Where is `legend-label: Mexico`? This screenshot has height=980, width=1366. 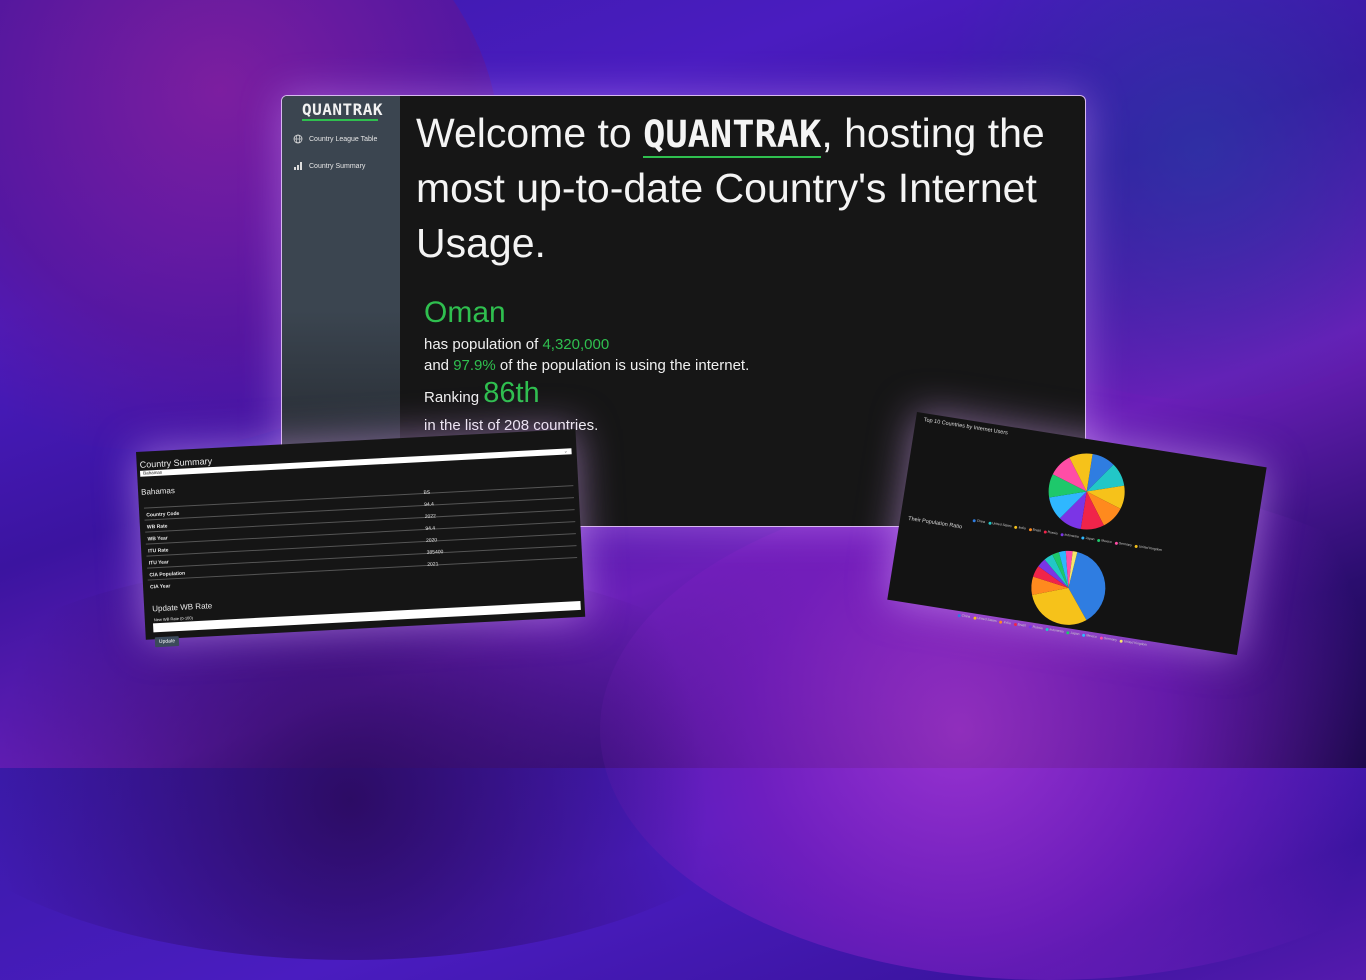
legend-label: Mexico is located at coordinates (1107, 541).